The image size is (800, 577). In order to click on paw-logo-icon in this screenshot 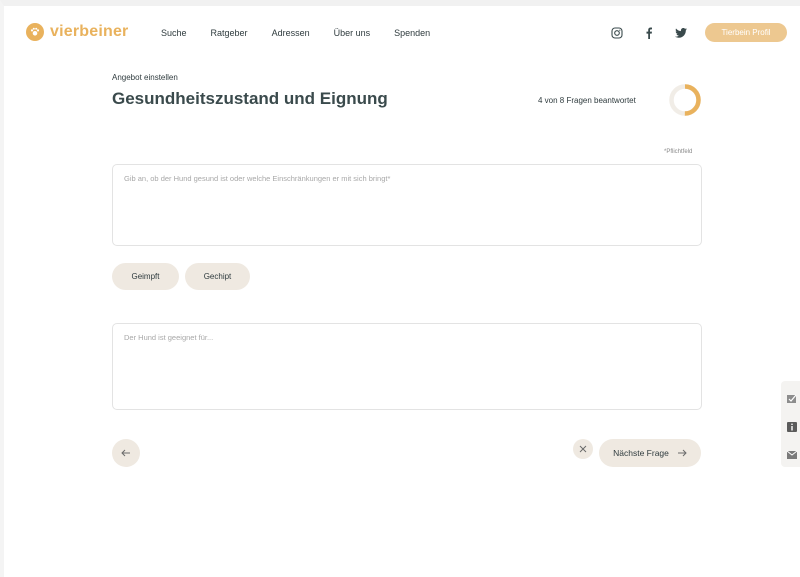, I will do `click(35, 32)`.